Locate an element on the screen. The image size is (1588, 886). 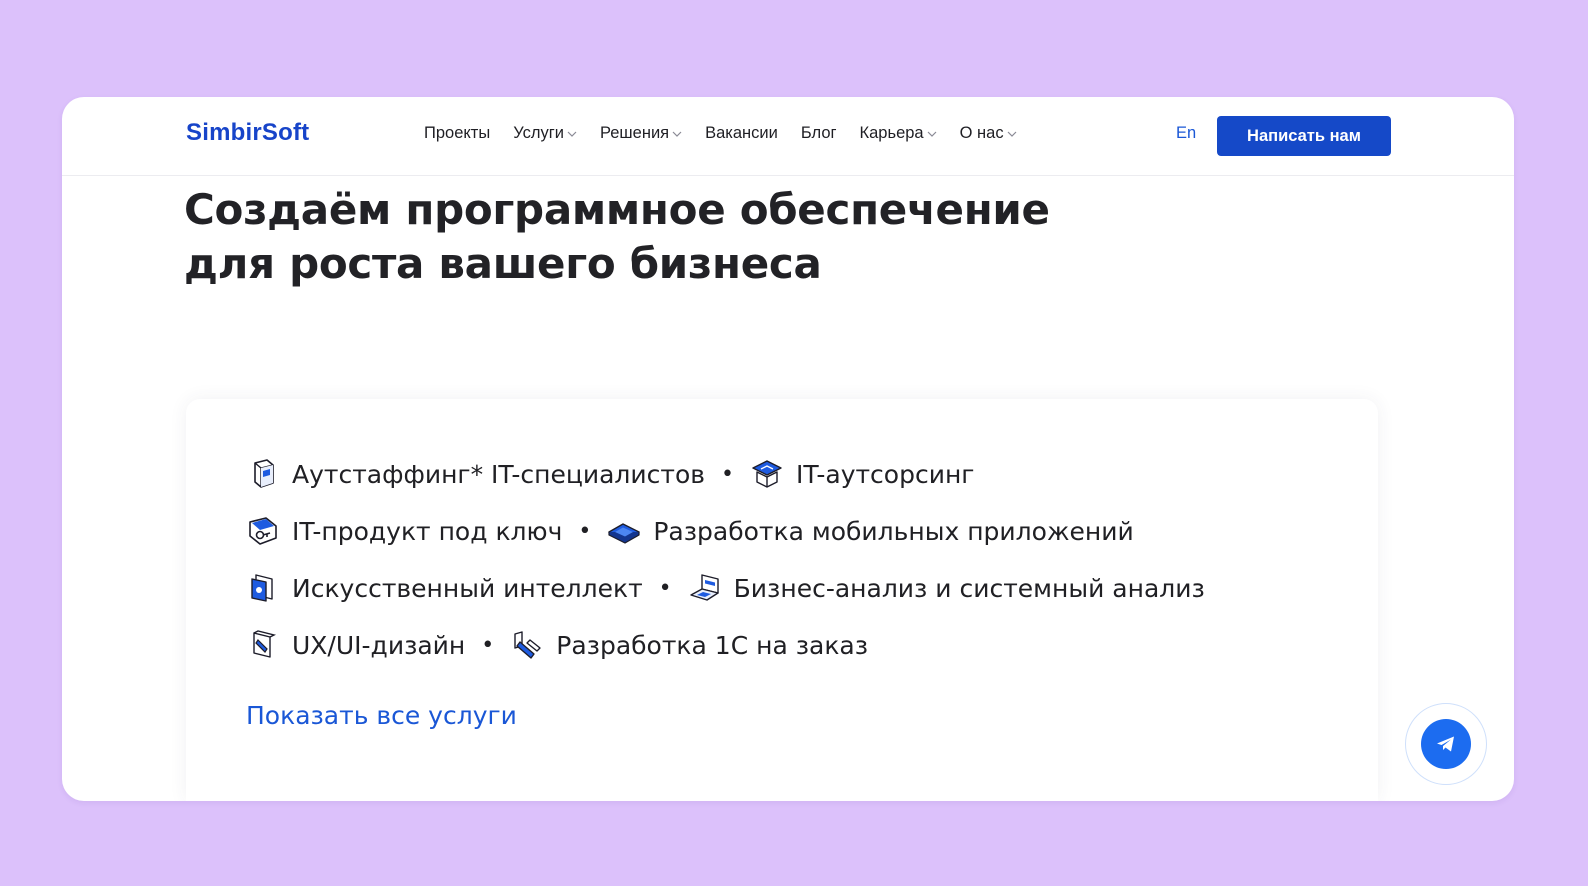
service-label: Аутстаффинг* IT-специалистов is located at coordinates (499, 474).